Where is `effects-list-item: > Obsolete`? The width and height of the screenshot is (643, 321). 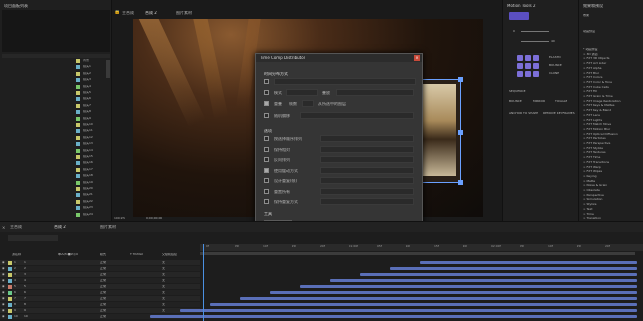
effects-list-item: > Obsolete is located at coordinates (612, 190).